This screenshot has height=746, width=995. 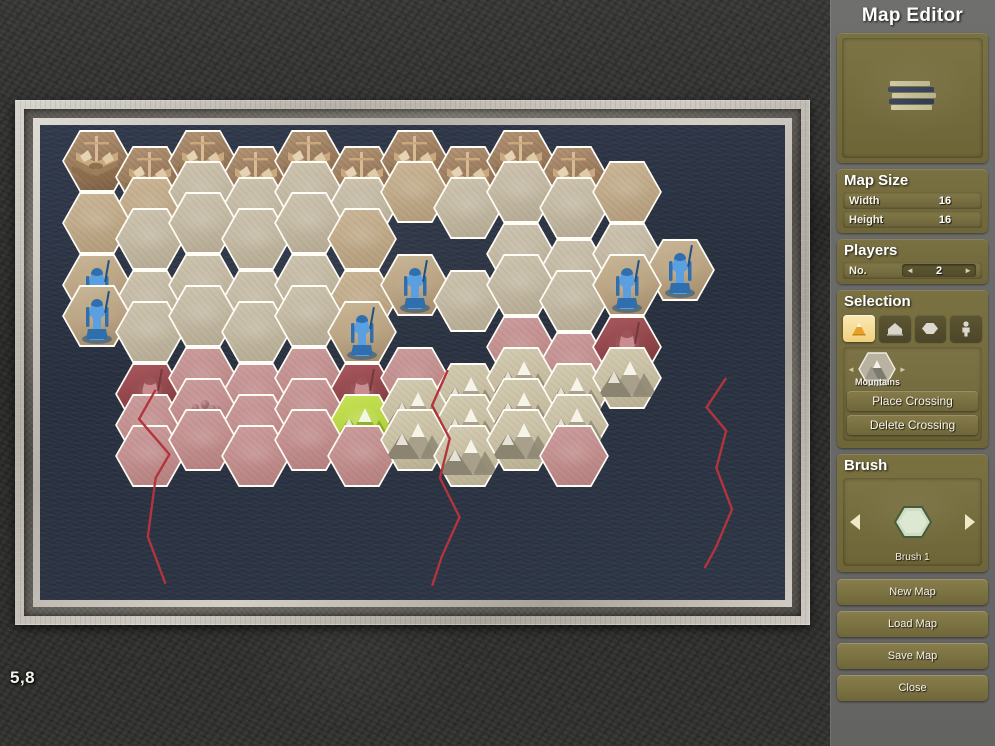 I want to click on cursor-coordinates: 5,8, so click(x=23, y=677).